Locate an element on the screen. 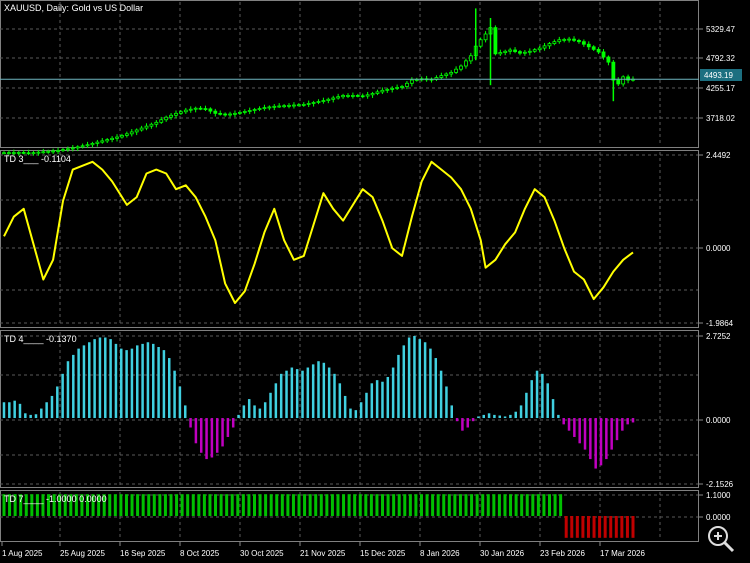 The image size is (750, 563). chart-symbol-header: XAUUSD, Daily: Gold vs US Dollar is located at coordinates (73, 8).